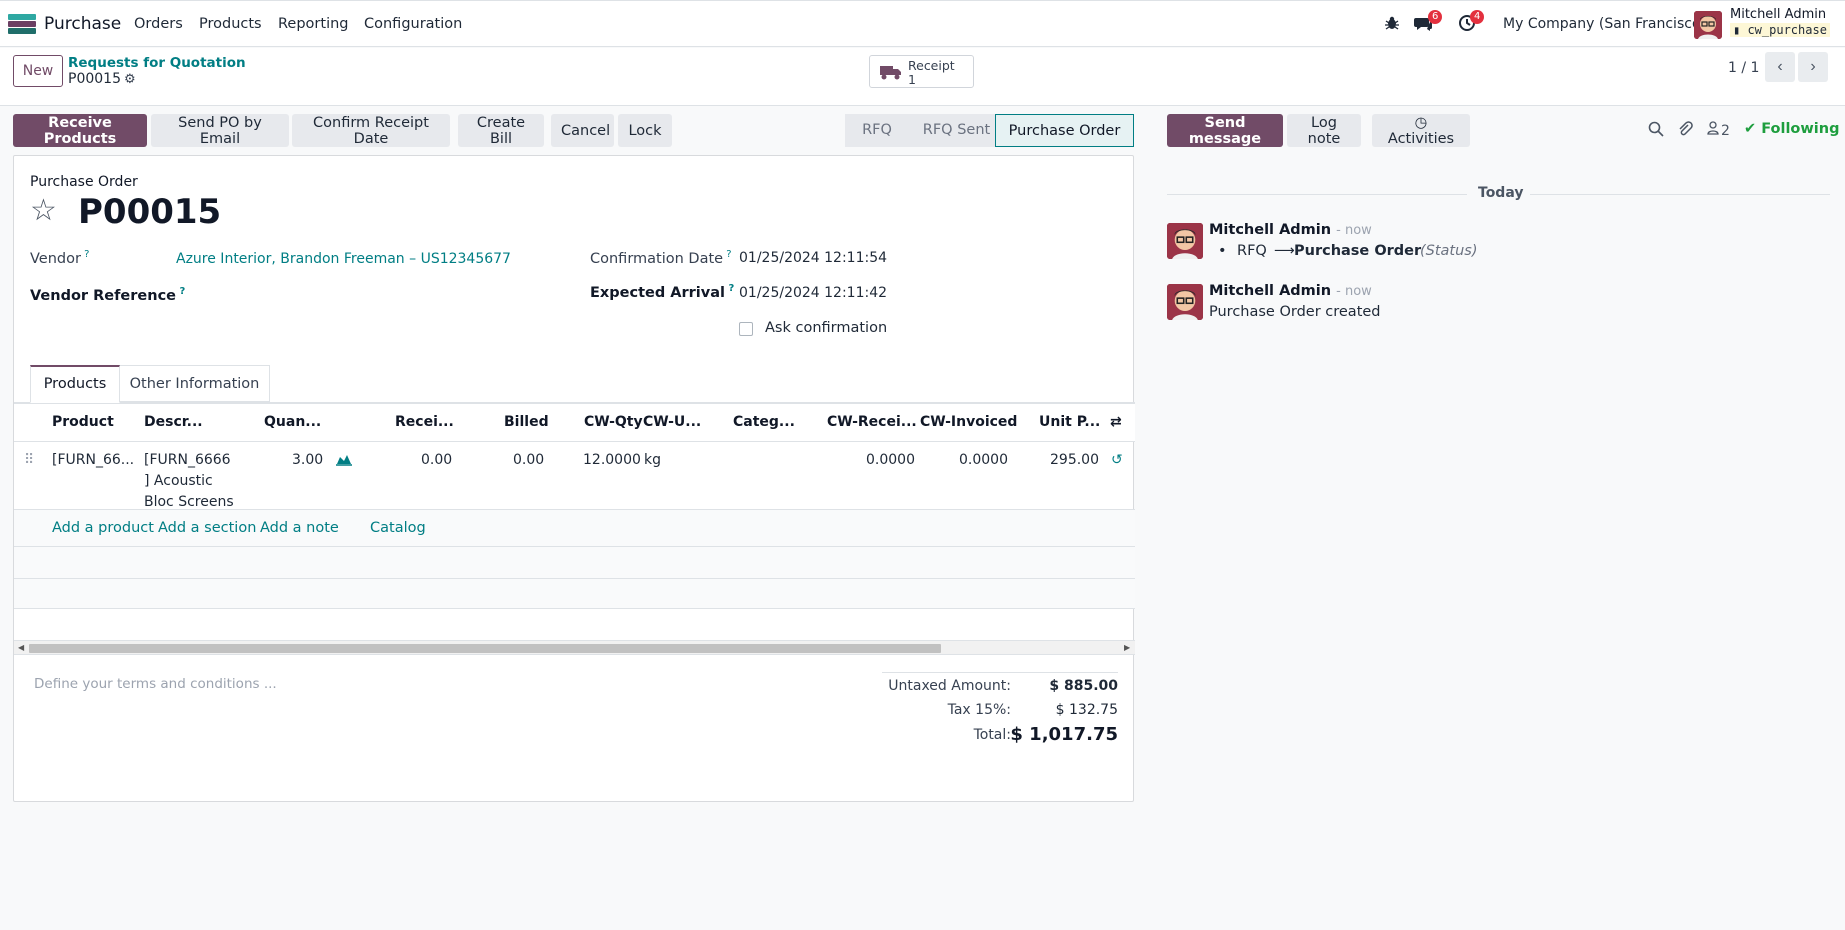 The height and width of the screenshot is (930, 1845). Describe the element at coordinates (313, 24) in the screenshot. I see `menu-reporting: Reporting` at that location.